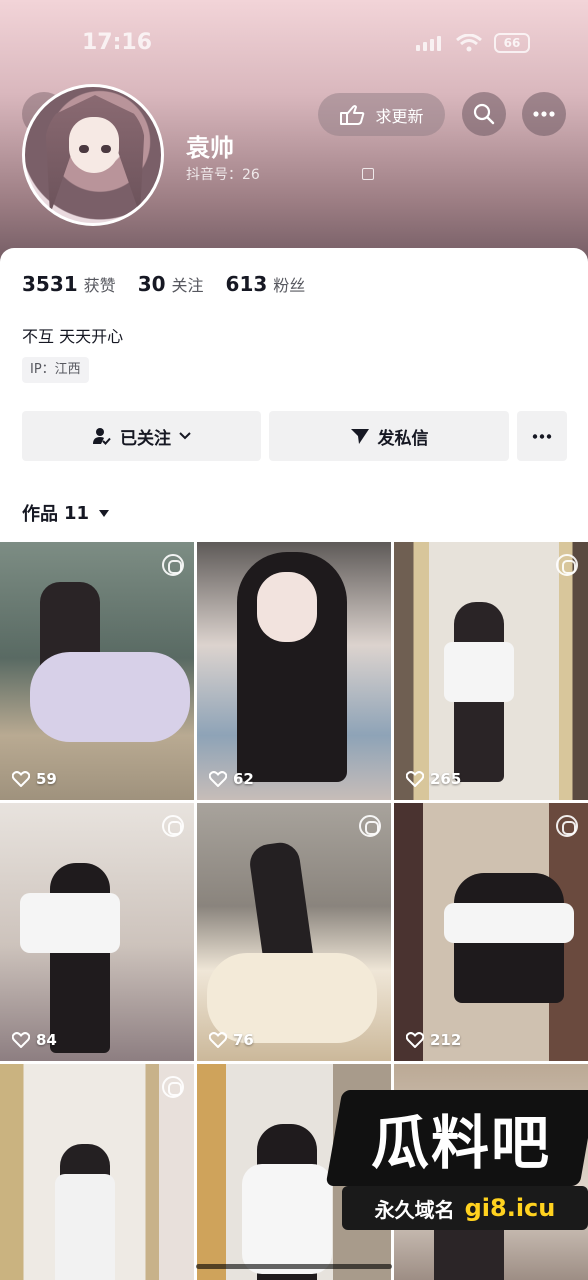 The width and height of the screenshot is (588, 1280). I want to click on stats-row: 3531 获赞 30 关注 613 粉丝, so click(163, 284).